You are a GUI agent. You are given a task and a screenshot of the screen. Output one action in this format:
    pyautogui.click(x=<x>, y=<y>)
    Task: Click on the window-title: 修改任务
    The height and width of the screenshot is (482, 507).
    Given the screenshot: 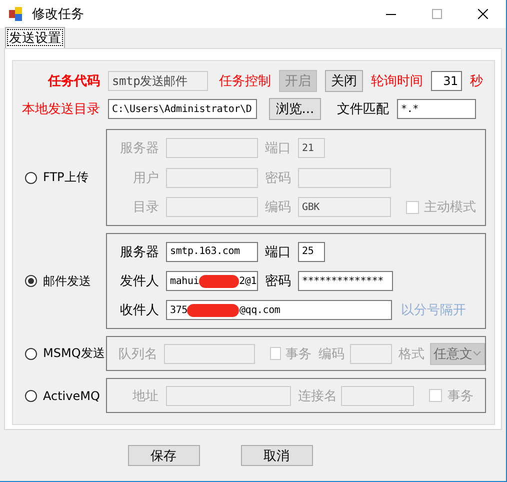 What is the action you would take?
    pyautogui.click(x=58, y=14)
    